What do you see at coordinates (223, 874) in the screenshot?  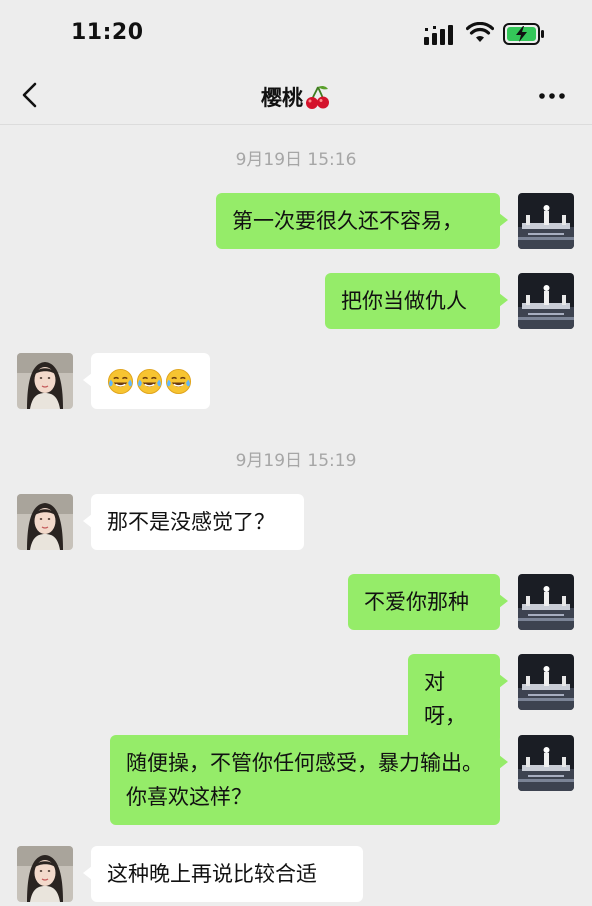 I see `received-message-bubble: 这种晚上再说比较合适` at bounding box center [223, 874].